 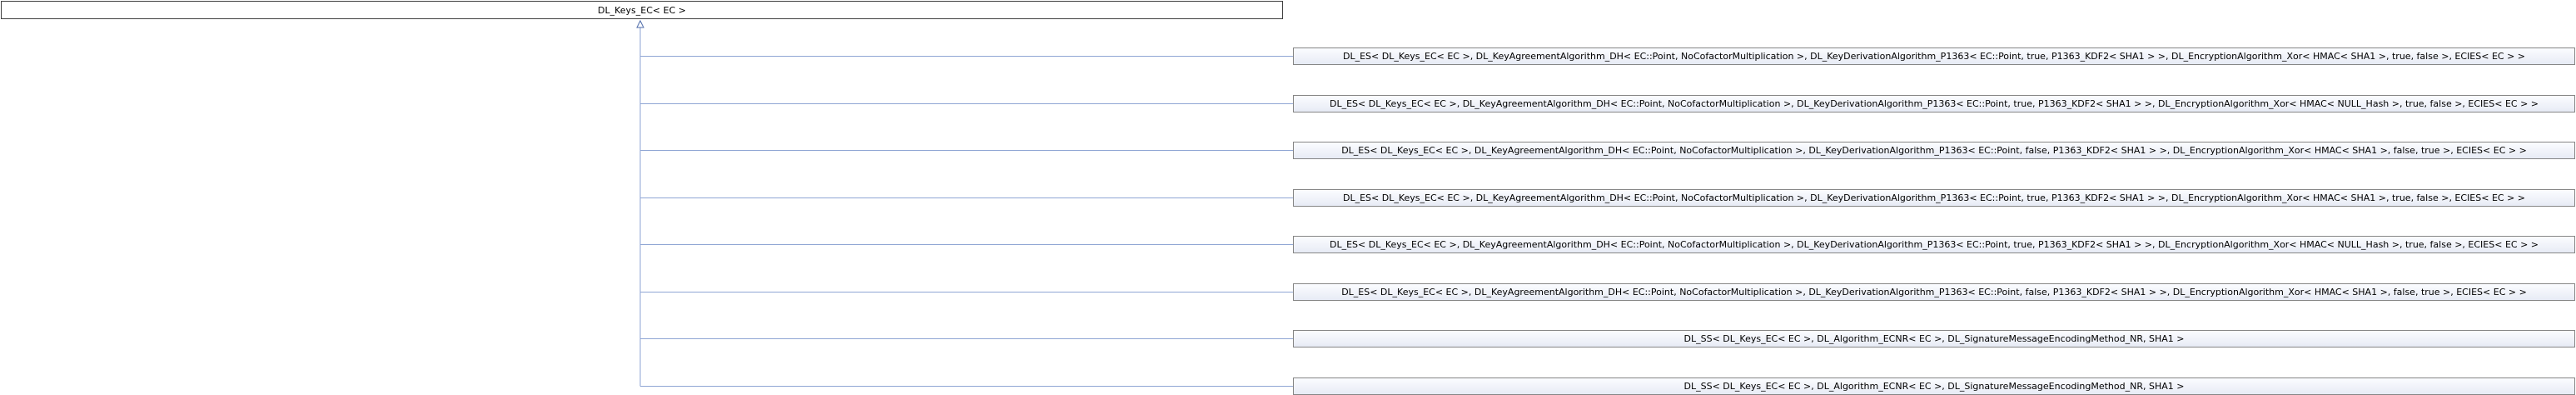 I want to click on base-class-node: DL_Keys_EC< EC >, so click(x=642, y=10).